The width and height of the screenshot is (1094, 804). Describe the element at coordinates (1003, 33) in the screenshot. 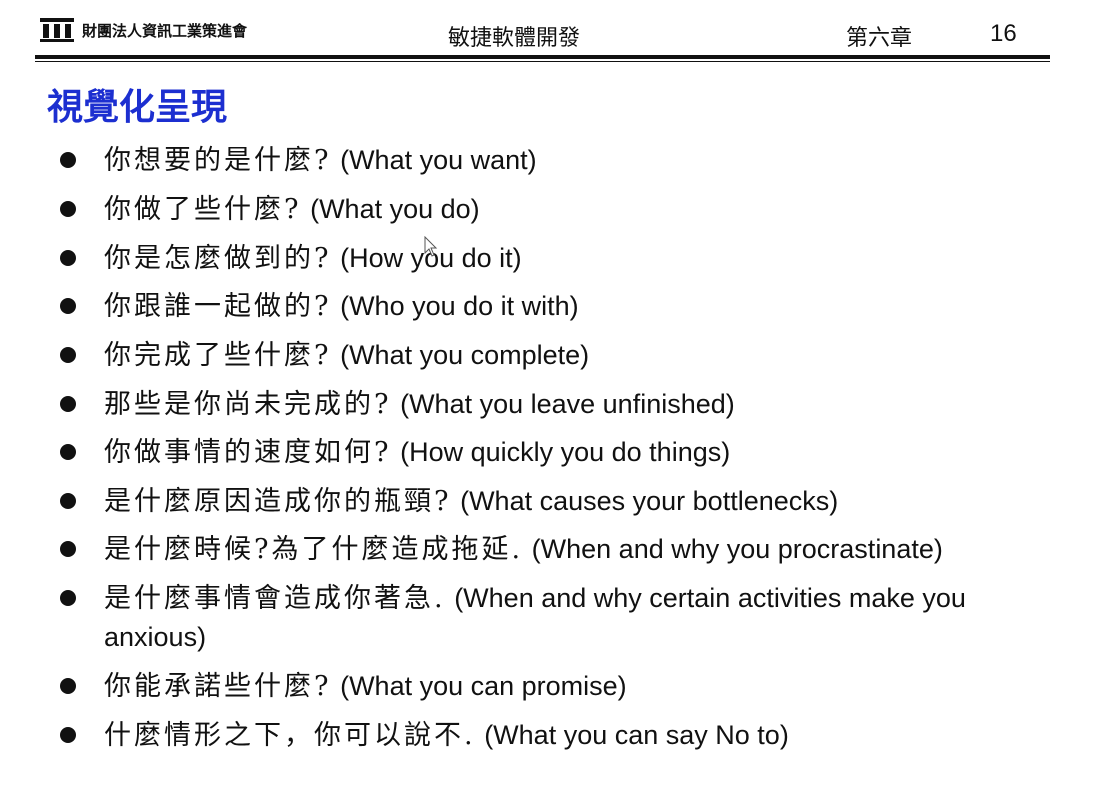

I see `page-number: 16` at that location.